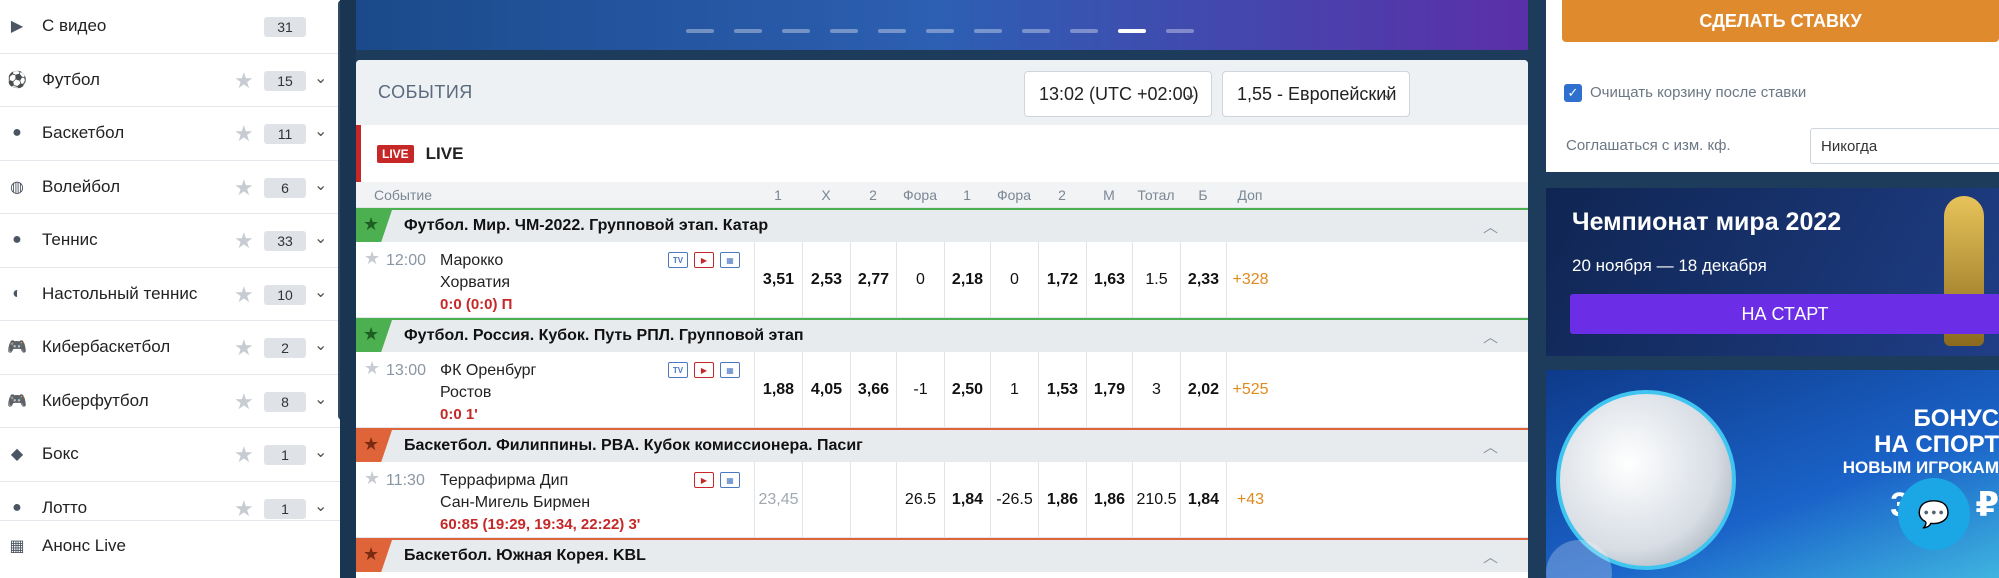  What do you see at coordinates (170, 187) in the screenshot?
I see `sidebar-item: ◍ Волейбол ★ 6 ⌄` at bounding box center [170, 187].